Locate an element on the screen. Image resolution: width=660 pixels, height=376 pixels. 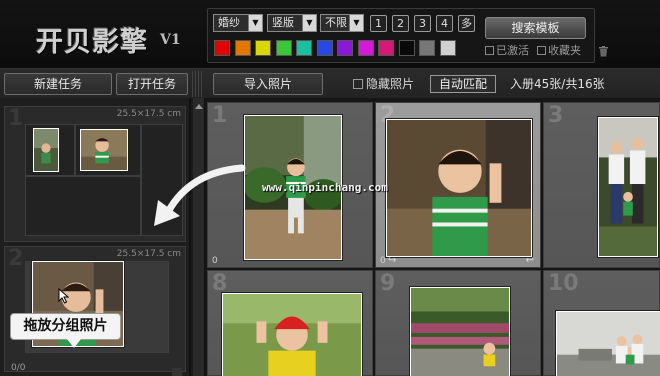
rotate-right-icon: ↩ is located at coordinates (530, 261).